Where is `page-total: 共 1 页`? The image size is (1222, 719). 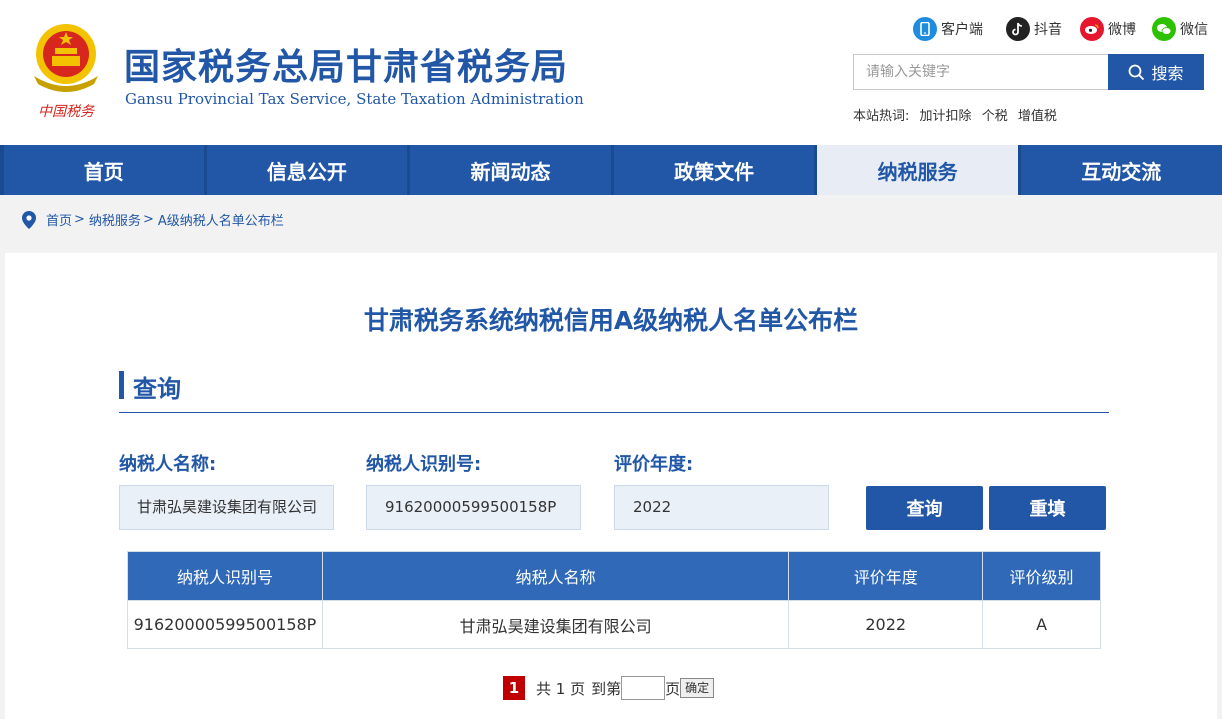 page-total: 共 1 页 is located at coordinates (561, 688).